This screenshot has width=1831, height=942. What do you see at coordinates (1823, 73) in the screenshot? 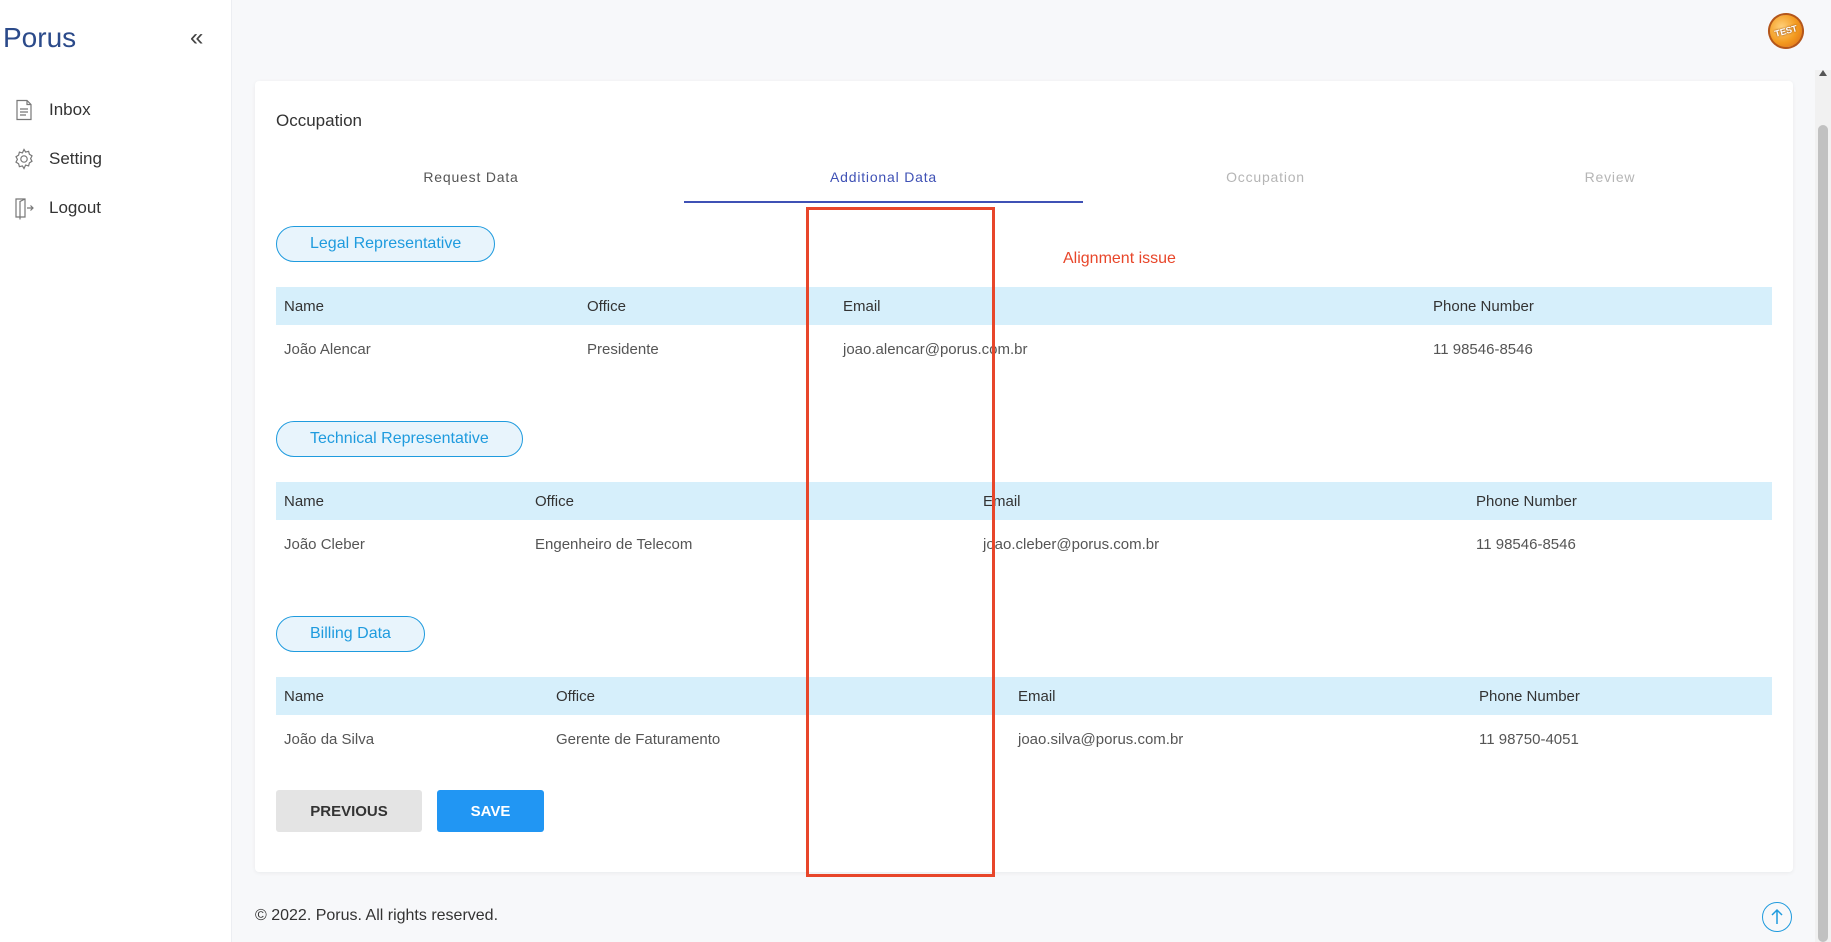
I see `scroll-up-icon` at bounding box center [1823, 73].